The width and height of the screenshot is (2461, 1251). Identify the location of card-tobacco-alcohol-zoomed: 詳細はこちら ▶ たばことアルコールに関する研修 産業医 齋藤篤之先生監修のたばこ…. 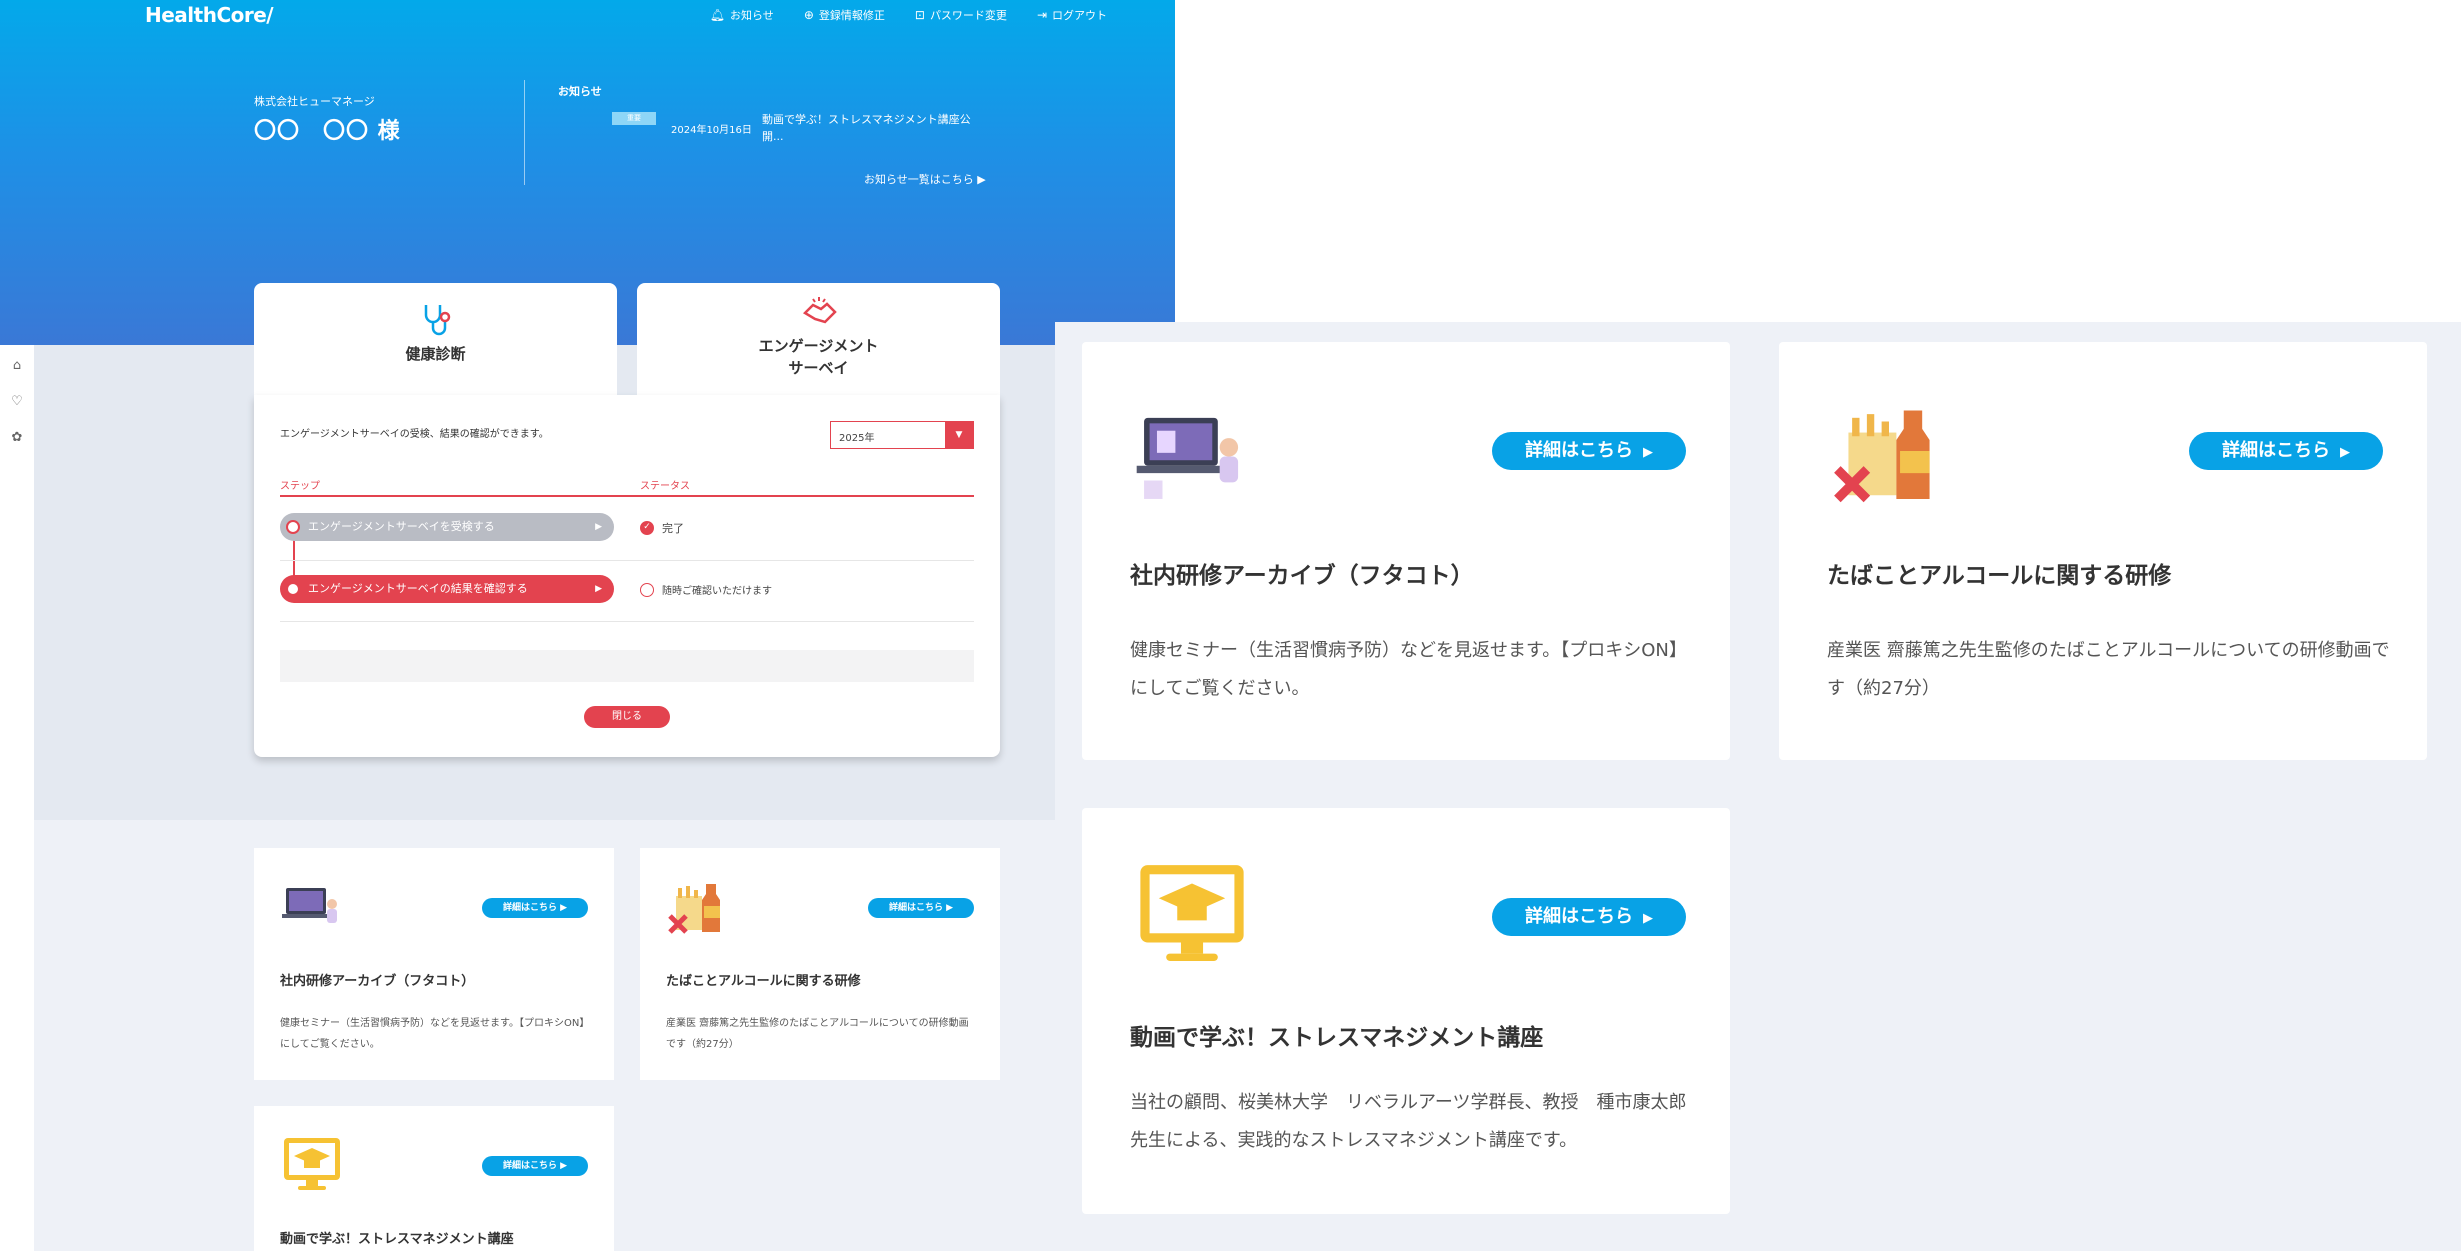
(2103, 551).